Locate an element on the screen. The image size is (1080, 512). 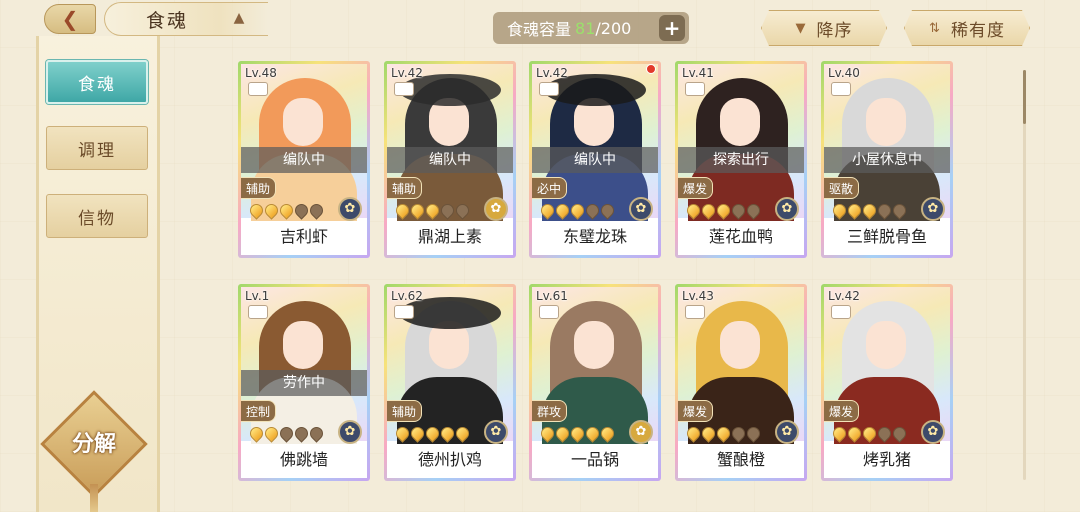
level-label: Lv.1 is located at coordinates (257, 296).